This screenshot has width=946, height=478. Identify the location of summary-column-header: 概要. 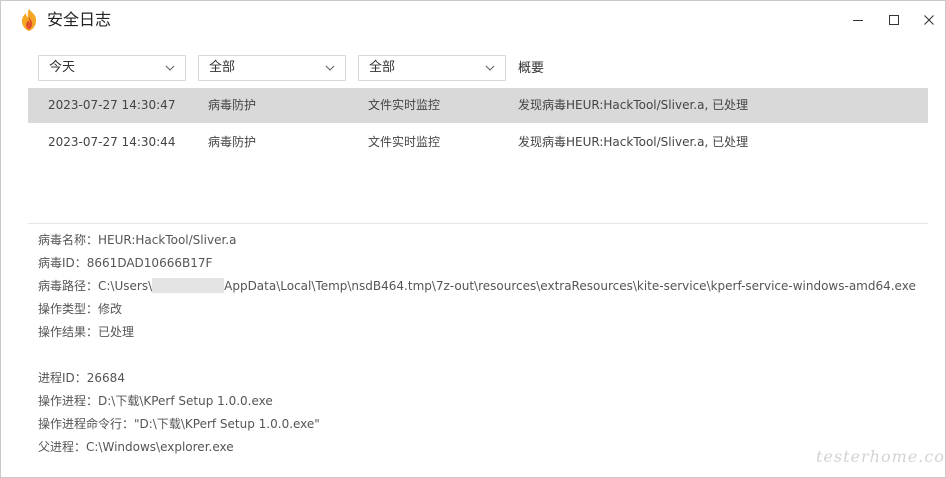
(531, 68).